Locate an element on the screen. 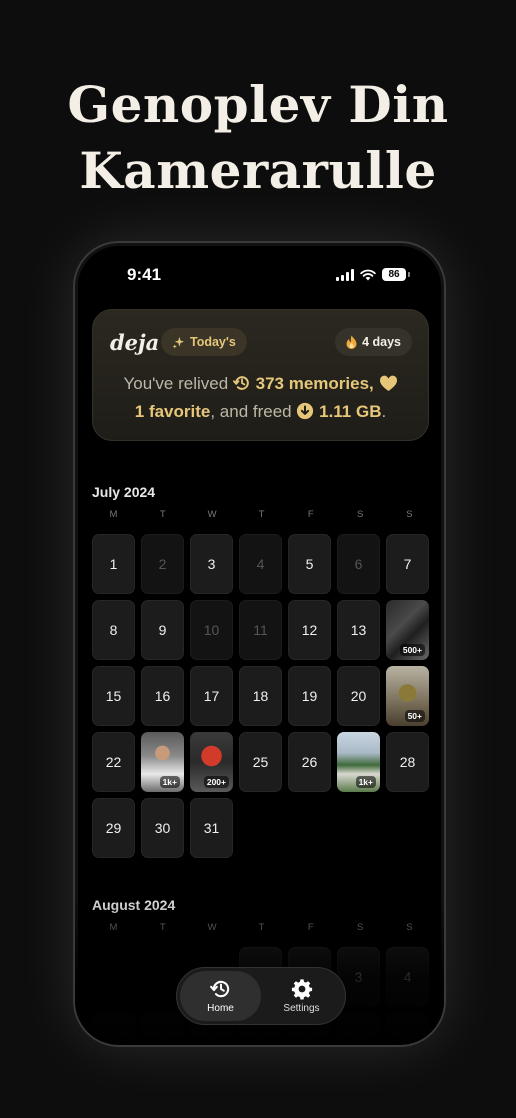 The height and width of the screenshot is (1118, 516). weekday-header-august: M T W T F S S is located at coordinates (261, 927).